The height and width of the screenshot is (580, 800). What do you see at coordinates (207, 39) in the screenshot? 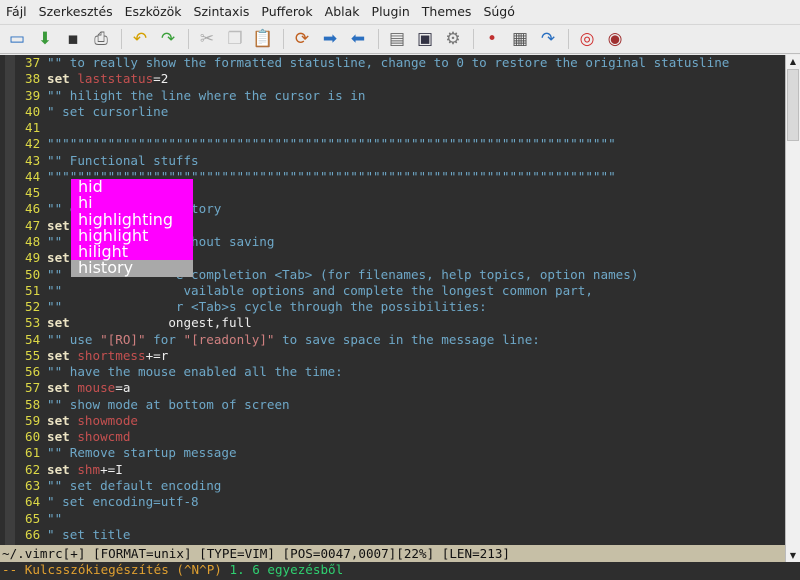
I see `cut-icon: ✂` at bounding box center [207, 39].